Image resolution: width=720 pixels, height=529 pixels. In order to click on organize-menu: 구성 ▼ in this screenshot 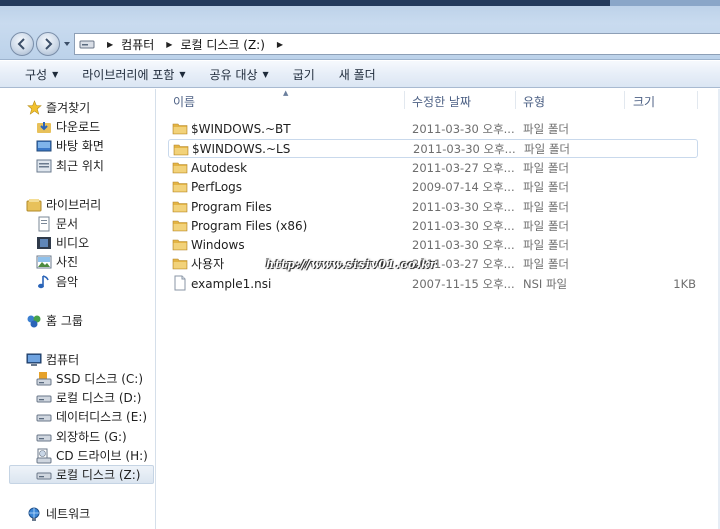, I will do `click(41, 74)`.